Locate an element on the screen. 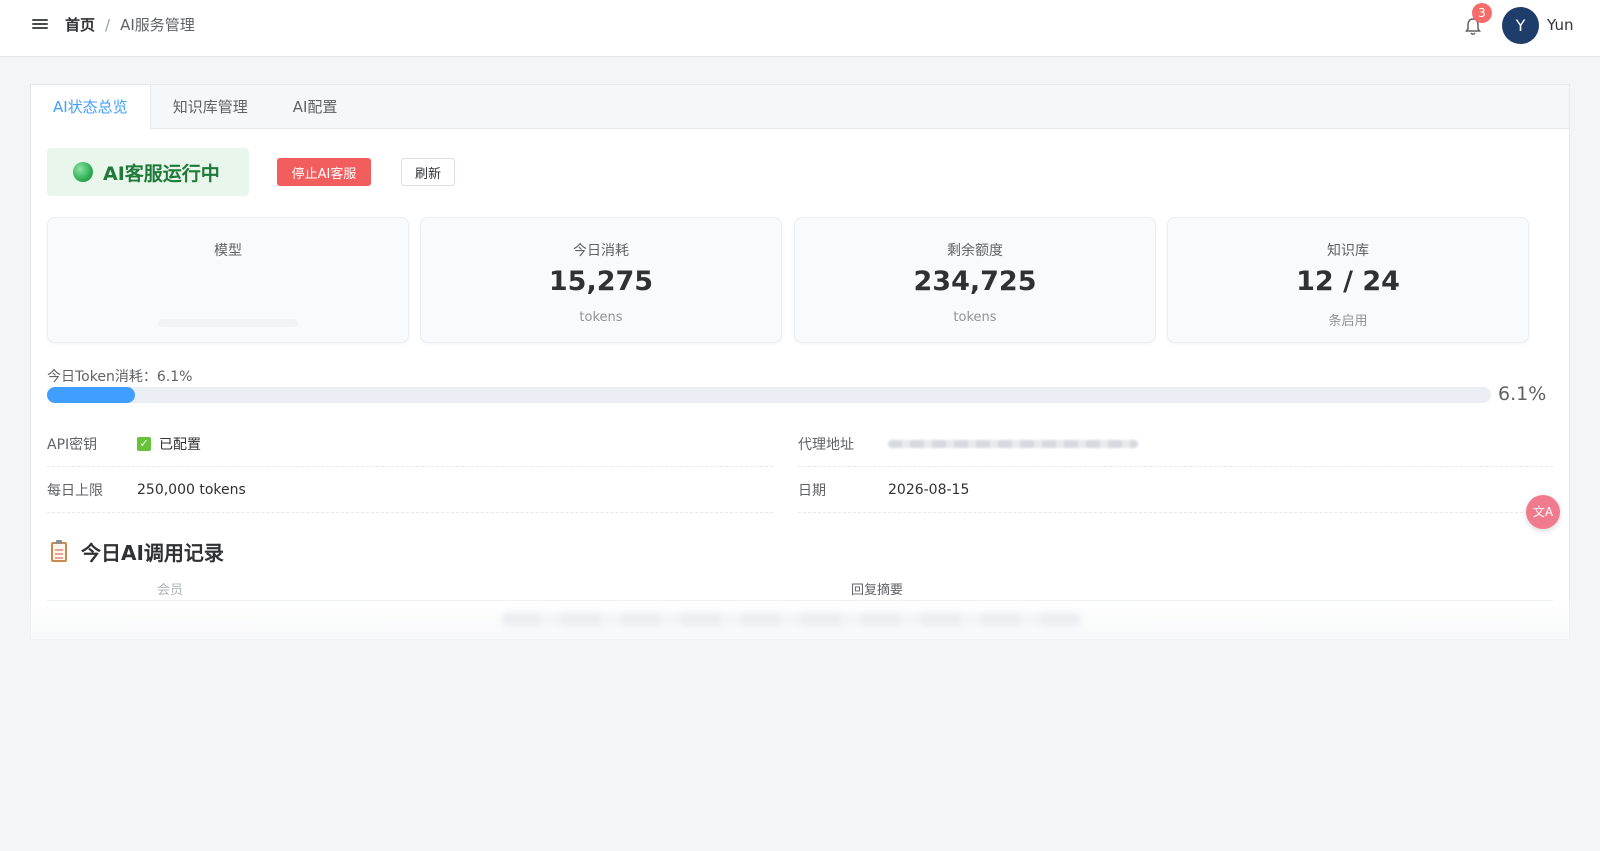 This screenshot has width=1600, height=851. redacted-model-name is located at coordinates (228, 323).